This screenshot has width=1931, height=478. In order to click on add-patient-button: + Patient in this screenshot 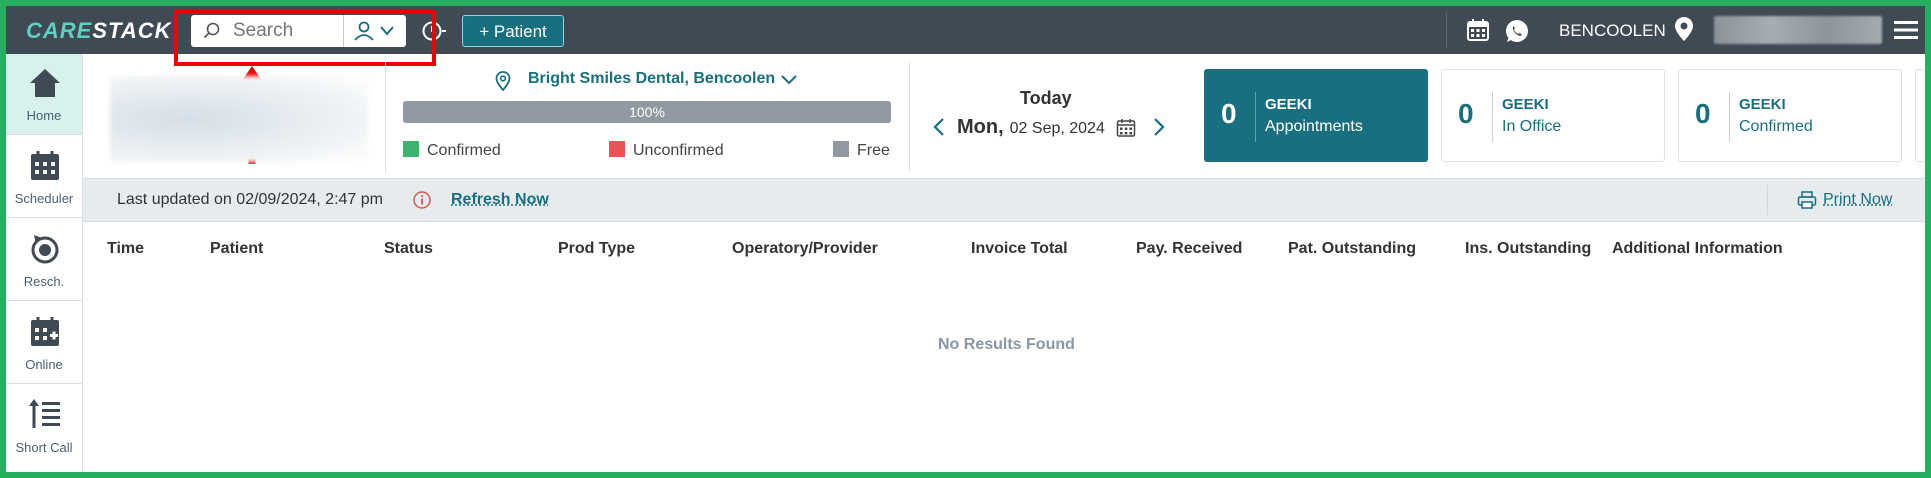, I will do `click(513, 31)`.